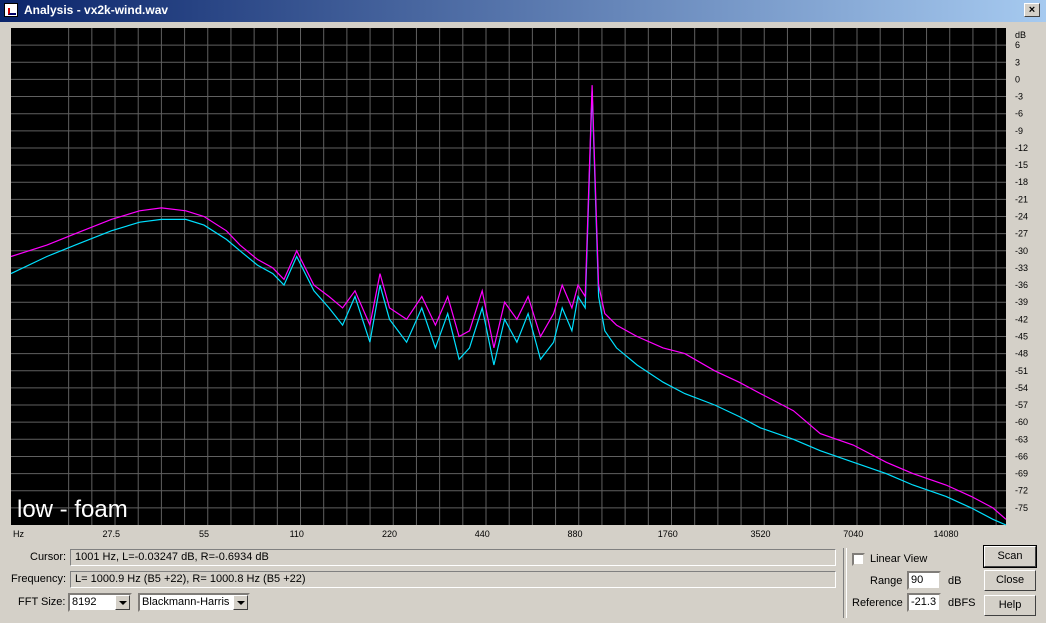 The image size is (1046, 623). What do you see at coordinates (297, 534) in the screenshot?
I see `x-tick-label: 110` at bounding box center [297, 534].